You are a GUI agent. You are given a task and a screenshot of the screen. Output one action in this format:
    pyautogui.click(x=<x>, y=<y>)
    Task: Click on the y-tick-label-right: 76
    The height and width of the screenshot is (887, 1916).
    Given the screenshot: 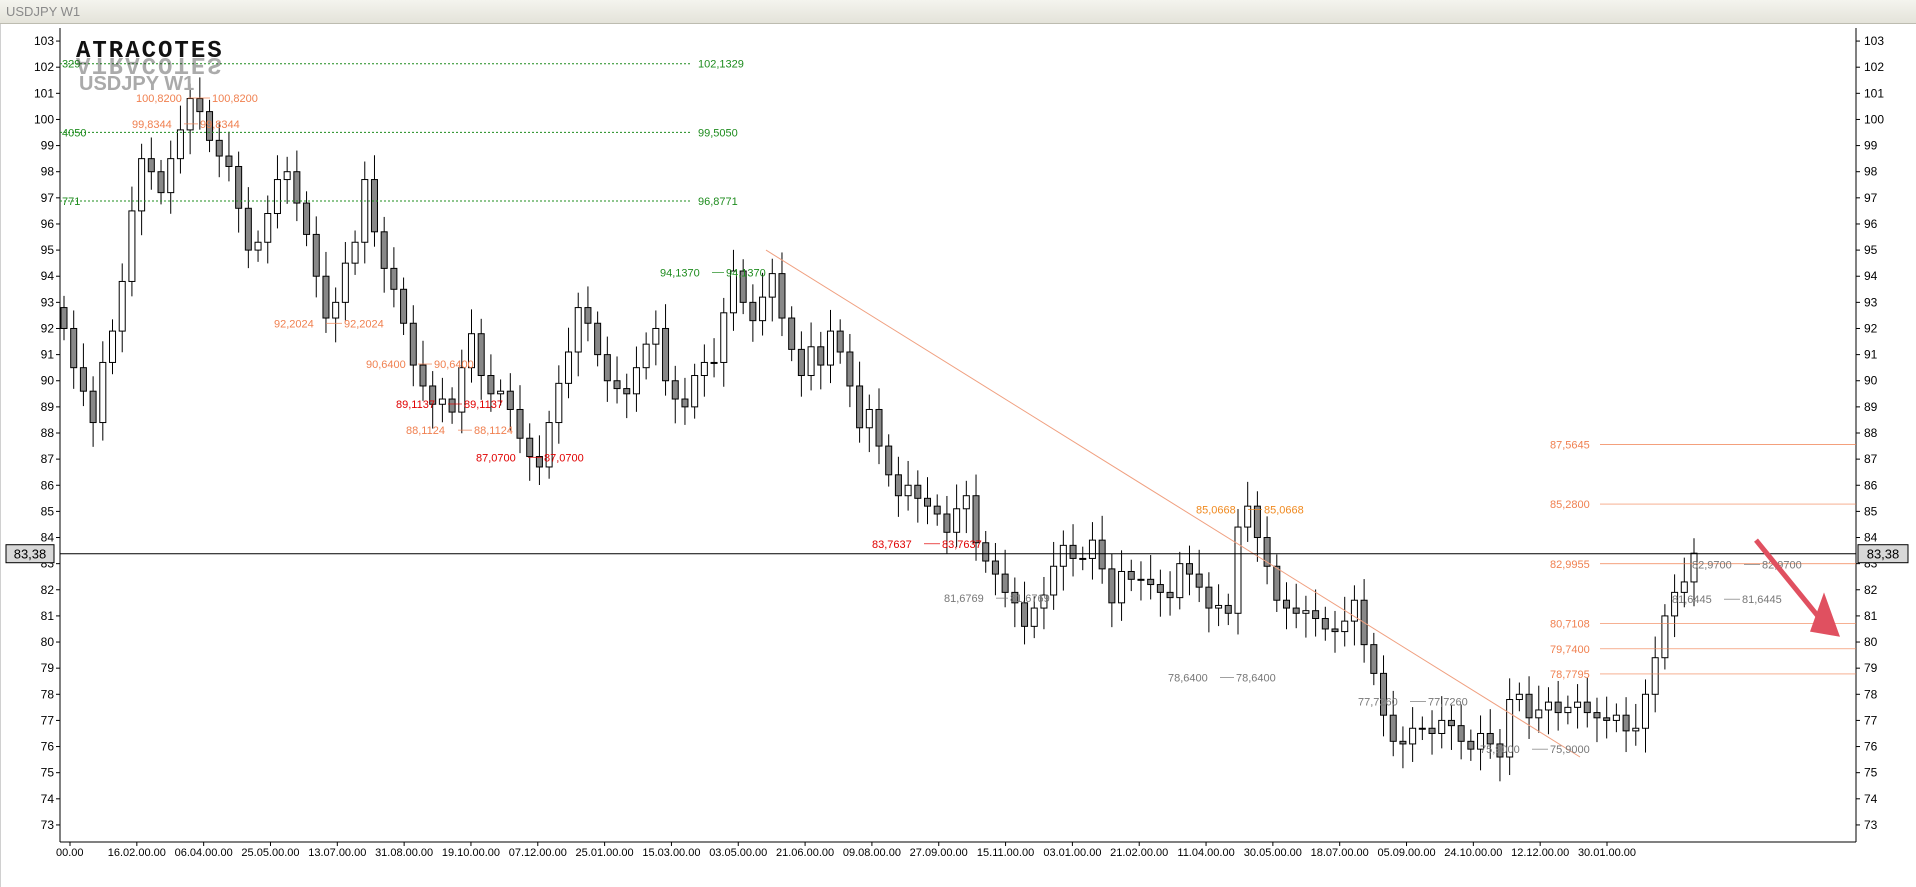 What is the action you would take?
    pyautogui.click(x=1871, y=747)
    